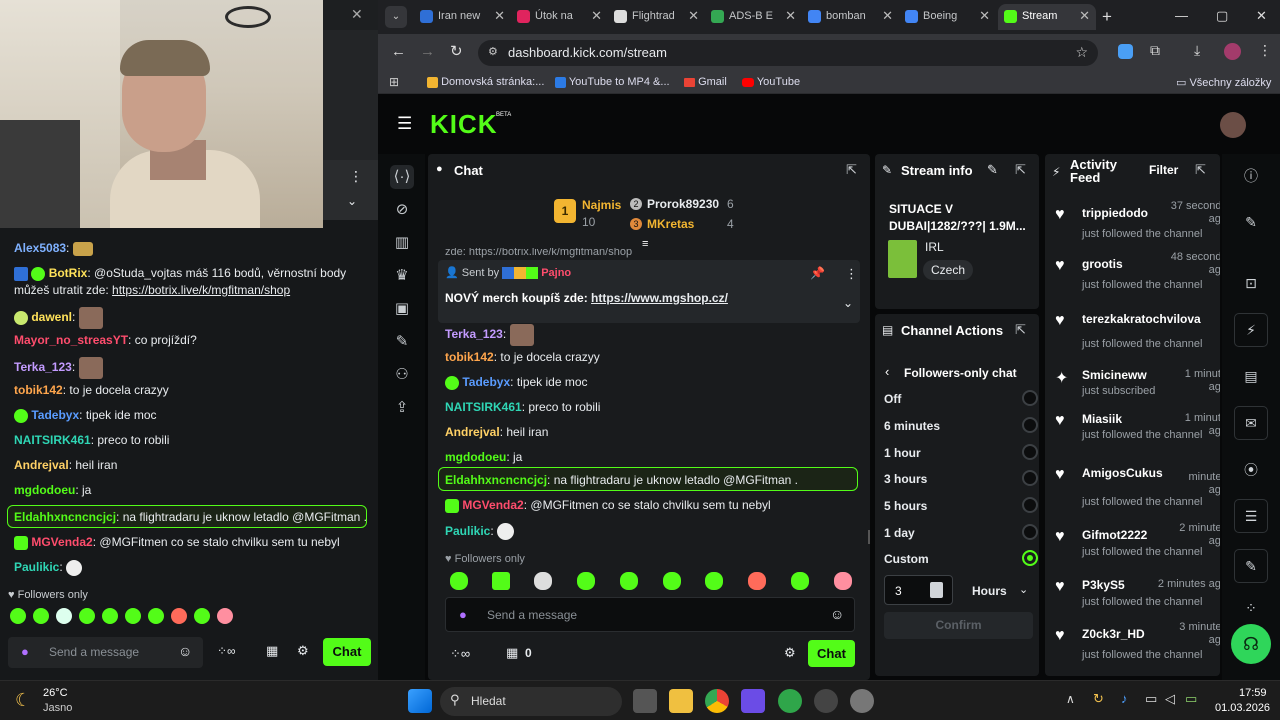 The width and height of the screenshot is (1280, 720). I want to click on close-window-icon: ✕, so click(1261, 16).